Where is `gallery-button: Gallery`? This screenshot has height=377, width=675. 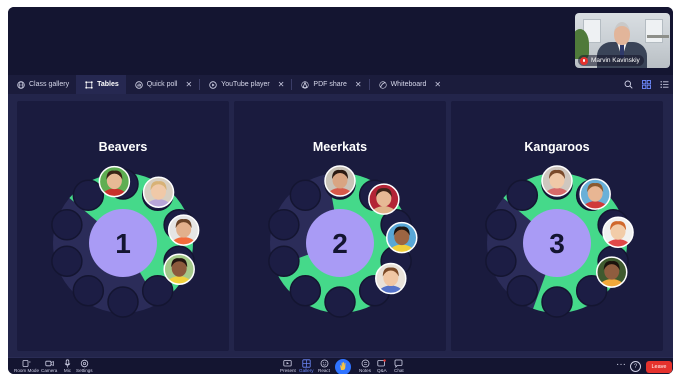
gallery-button: Gallery is located at coordinates (306, 366).